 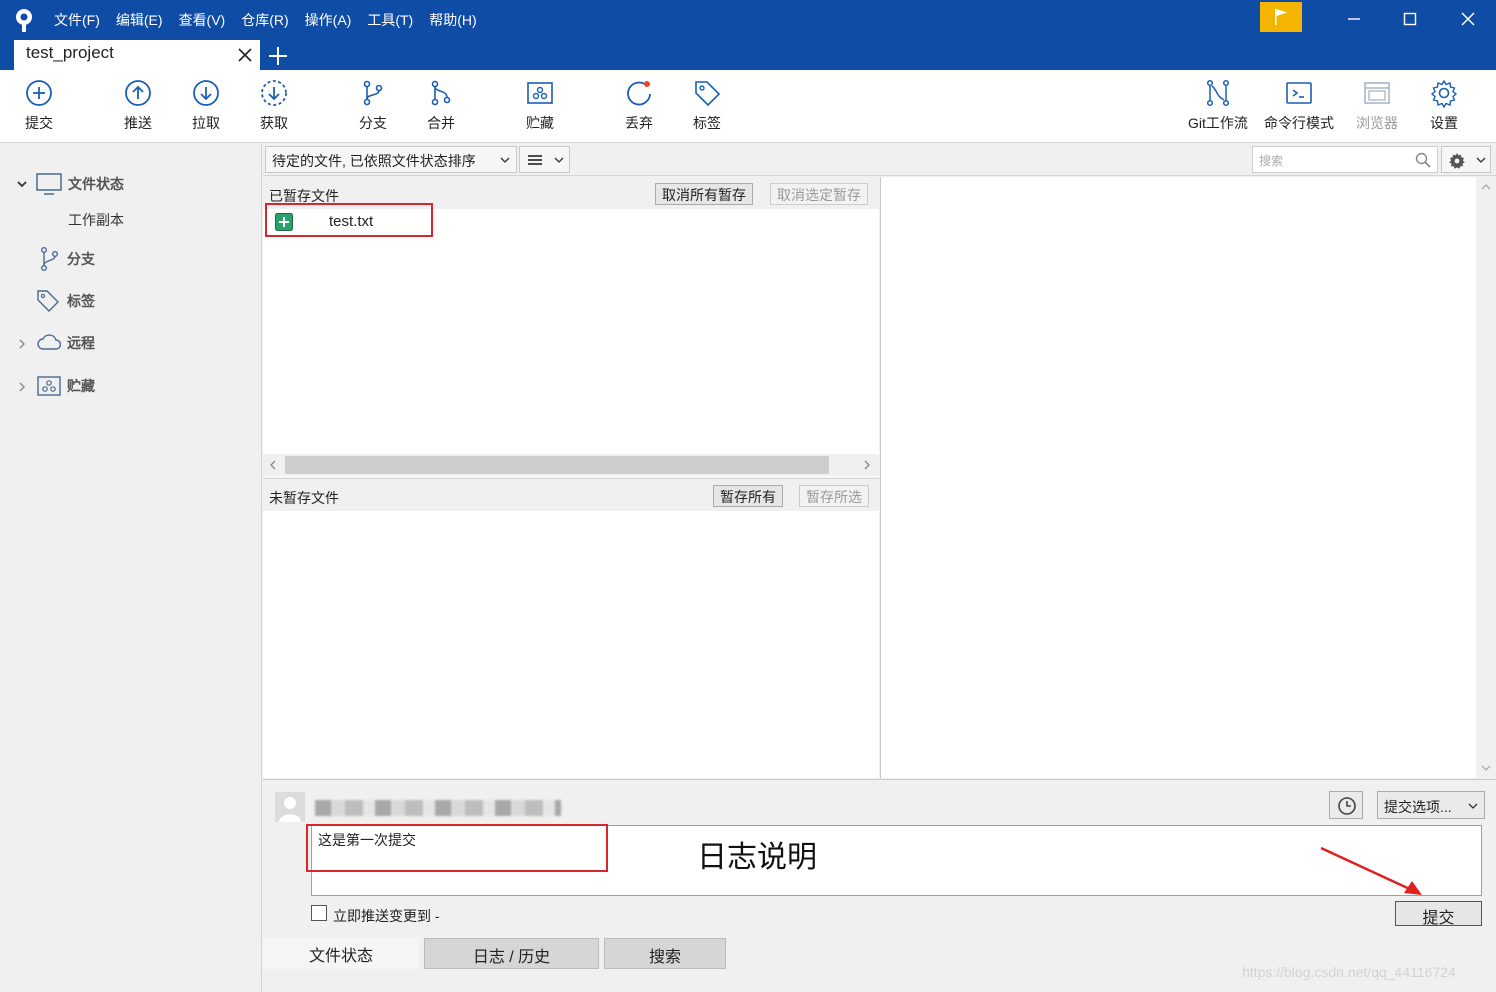 I want to click on file-filter-bar: 待定的文件, 已依照文件状态排序 搜索, so click(x=879, y=160).